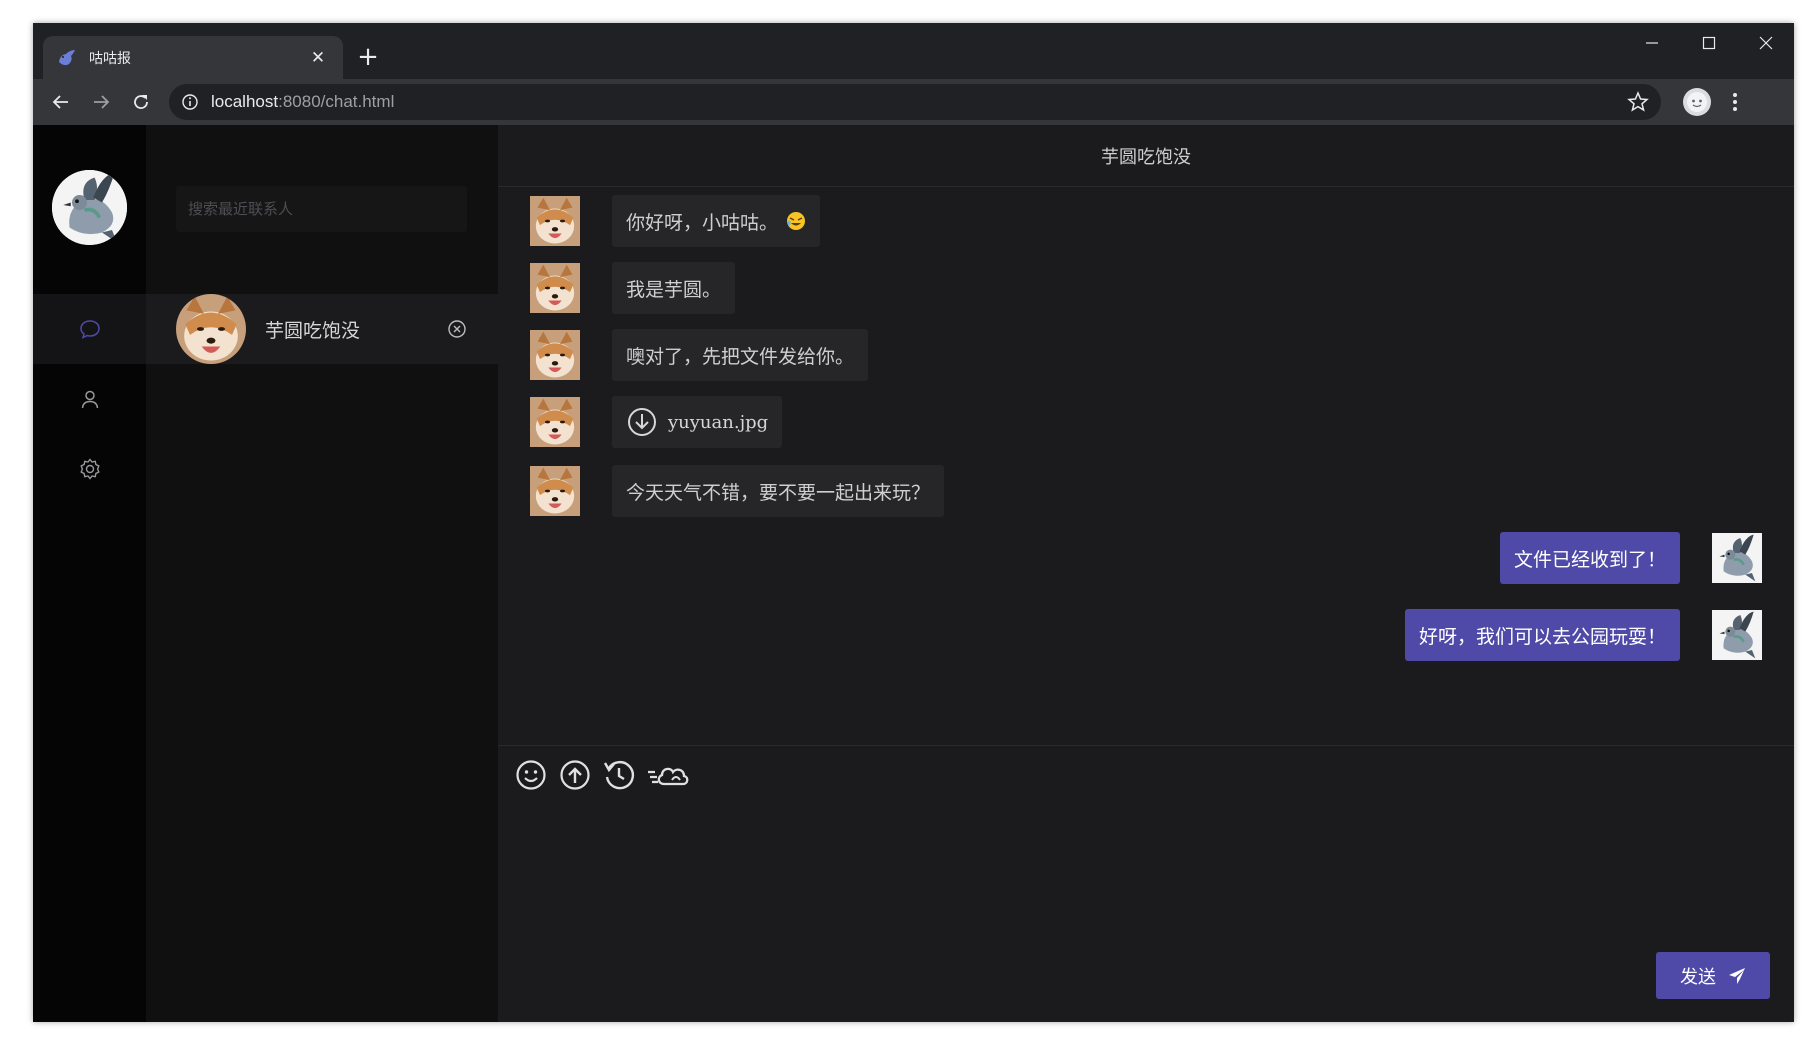 The width and height of the screenshot is (1820, 1040). Describe the element at coordinates (1146, 881) in the screenshot. I see `message-input` at that location.